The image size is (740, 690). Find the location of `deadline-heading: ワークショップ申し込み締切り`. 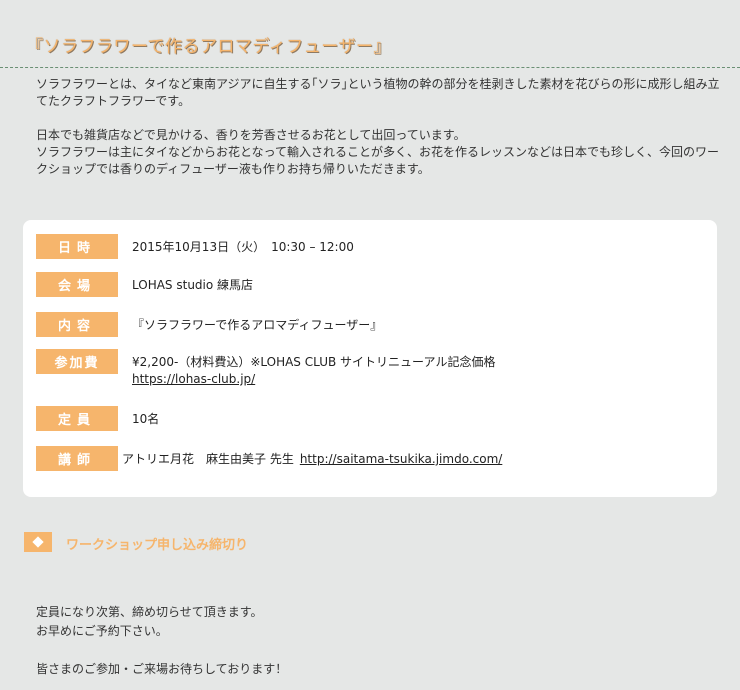

deadline-heading: ワークショップ申し込み締切り is located at coordinates (369, 542).